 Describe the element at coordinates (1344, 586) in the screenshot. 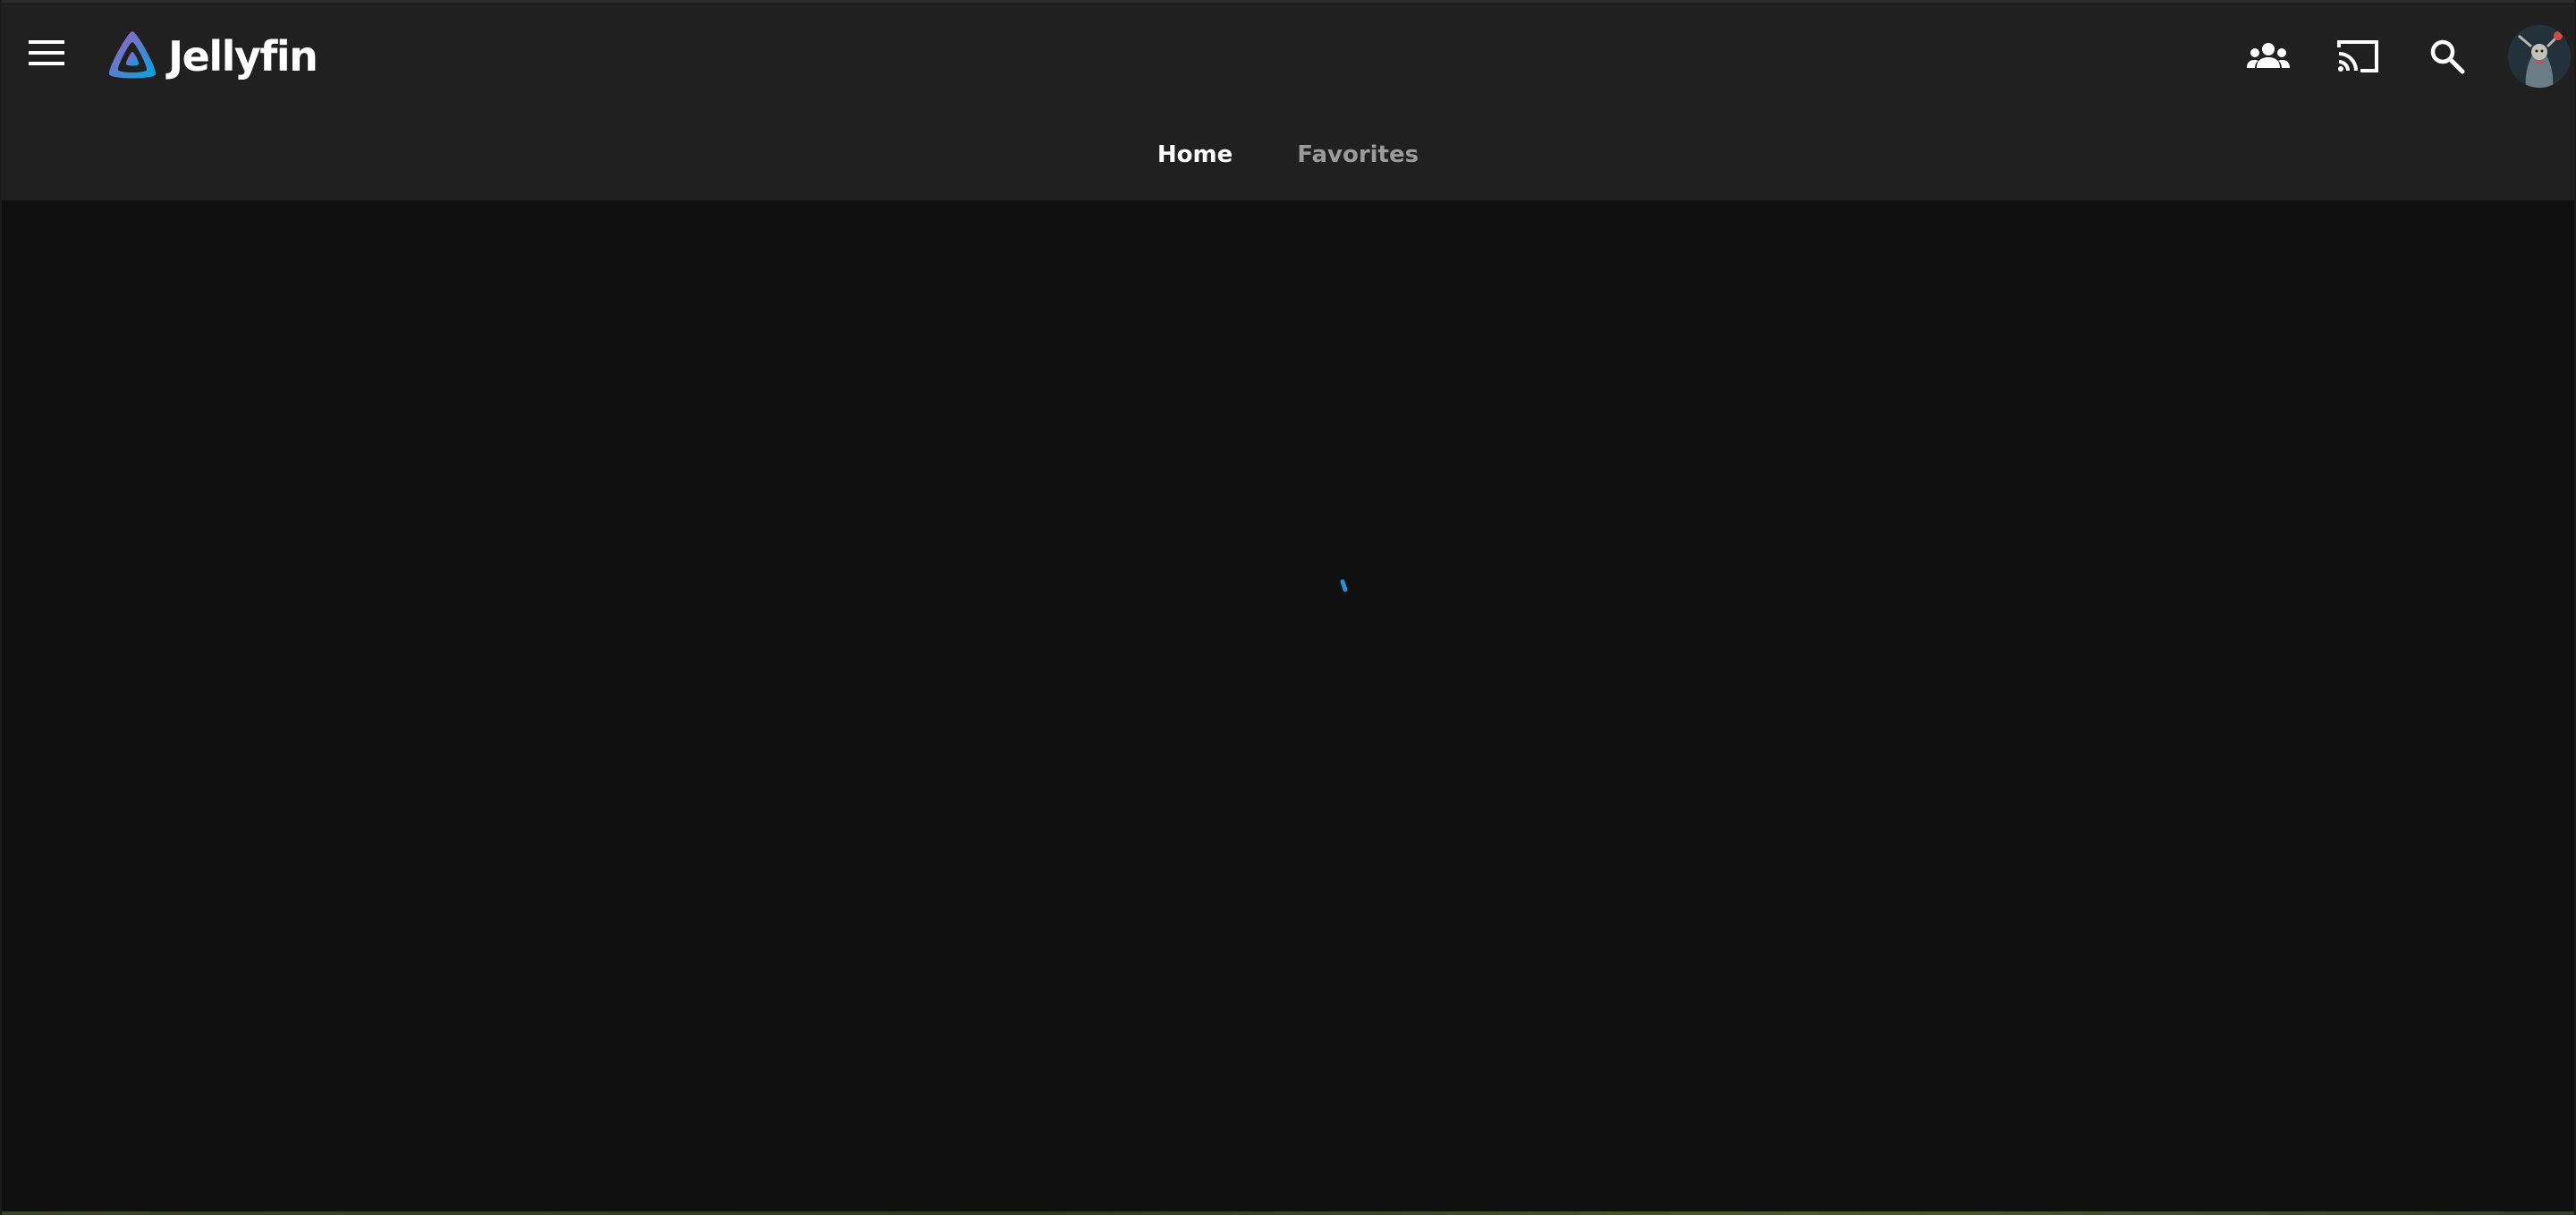

I see `loading-spinner-icon` at that location.